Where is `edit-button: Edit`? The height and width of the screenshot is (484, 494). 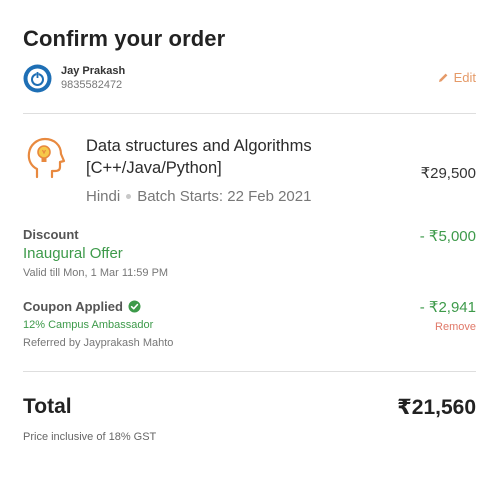
edit-button: Edit is located at coordinates (457, 77).